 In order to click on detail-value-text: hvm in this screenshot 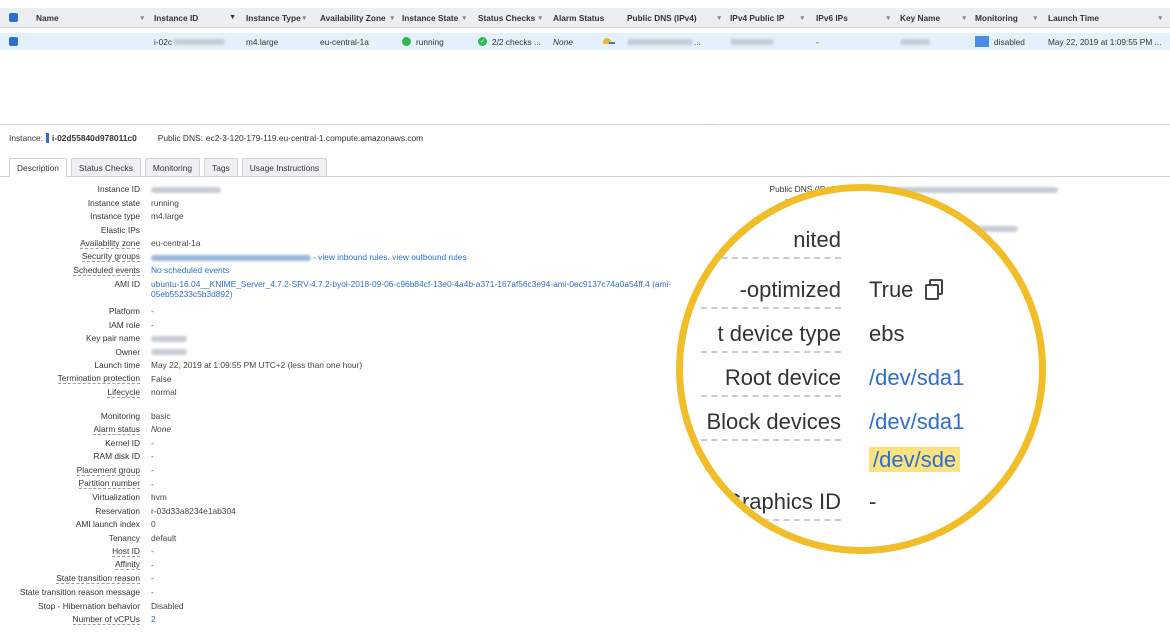, I will do `click(159, 497)`.